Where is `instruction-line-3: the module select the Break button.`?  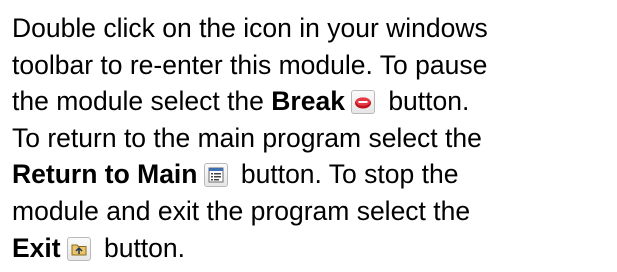
instruction-line-3: the module select the Break button. is located at coordinates (241, 101).